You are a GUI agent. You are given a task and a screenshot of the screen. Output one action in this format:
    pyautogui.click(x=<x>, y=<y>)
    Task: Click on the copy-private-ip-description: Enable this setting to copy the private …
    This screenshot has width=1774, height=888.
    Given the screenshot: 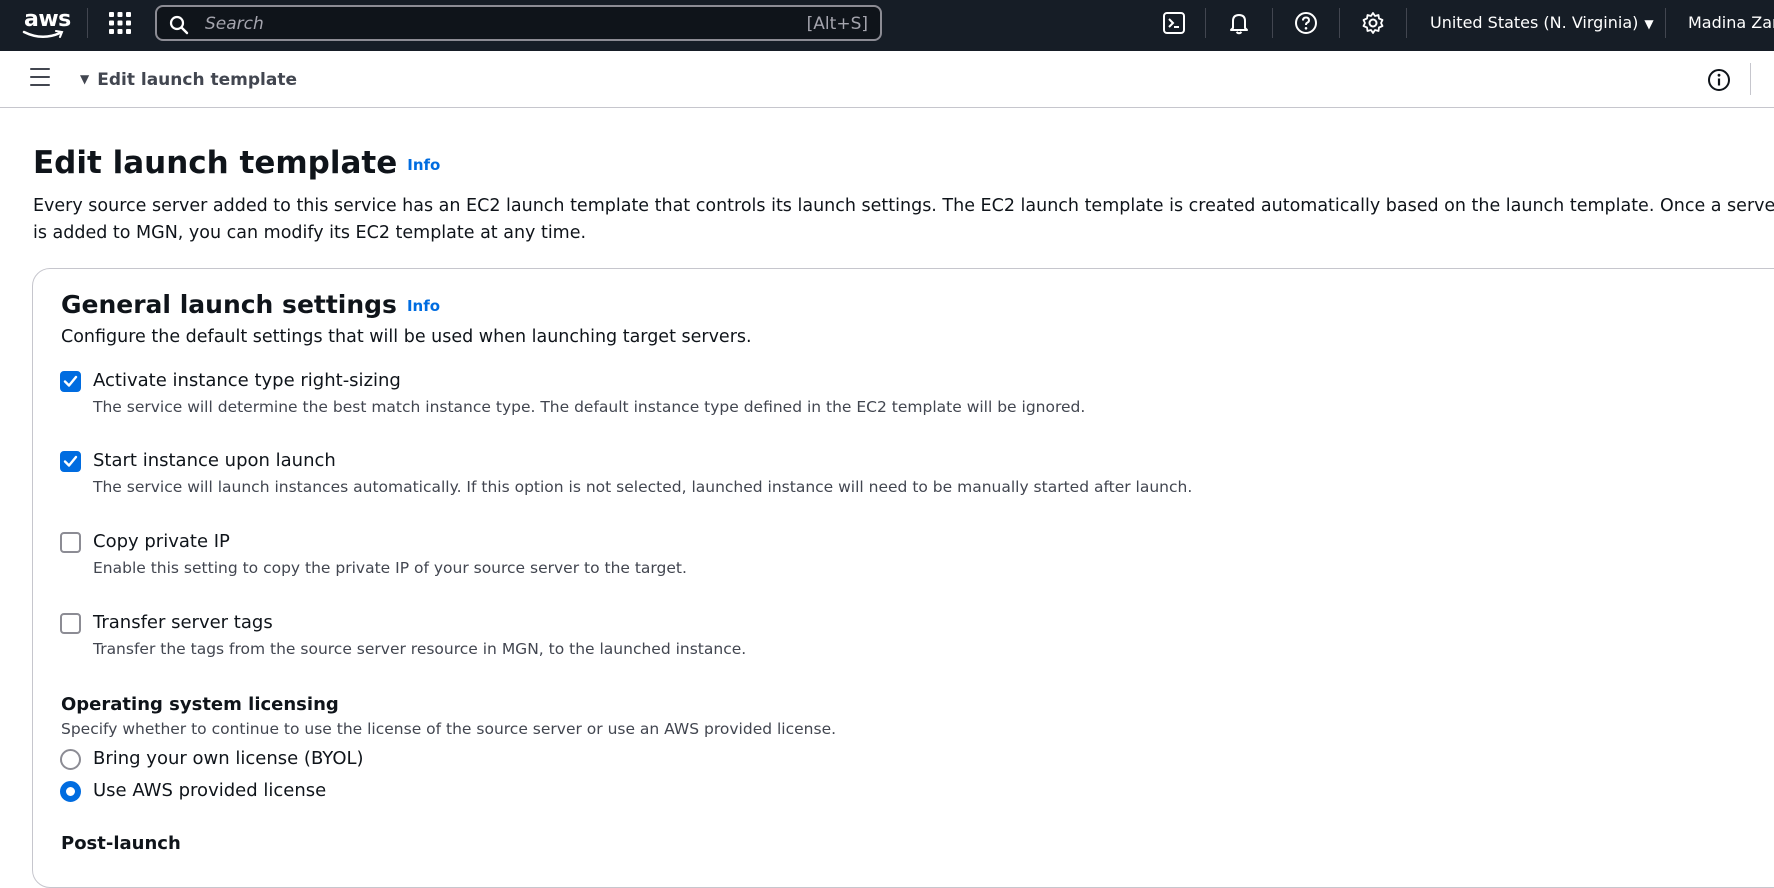 What is the action you would take?
    pyautogui.click(x=390, y=568)
    